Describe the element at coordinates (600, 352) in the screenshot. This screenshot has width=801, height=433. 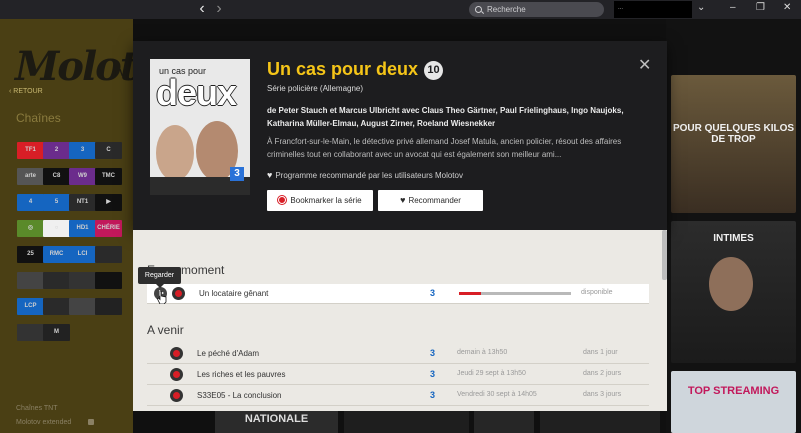
I see `relative-time: dans 1 jour` at that location.